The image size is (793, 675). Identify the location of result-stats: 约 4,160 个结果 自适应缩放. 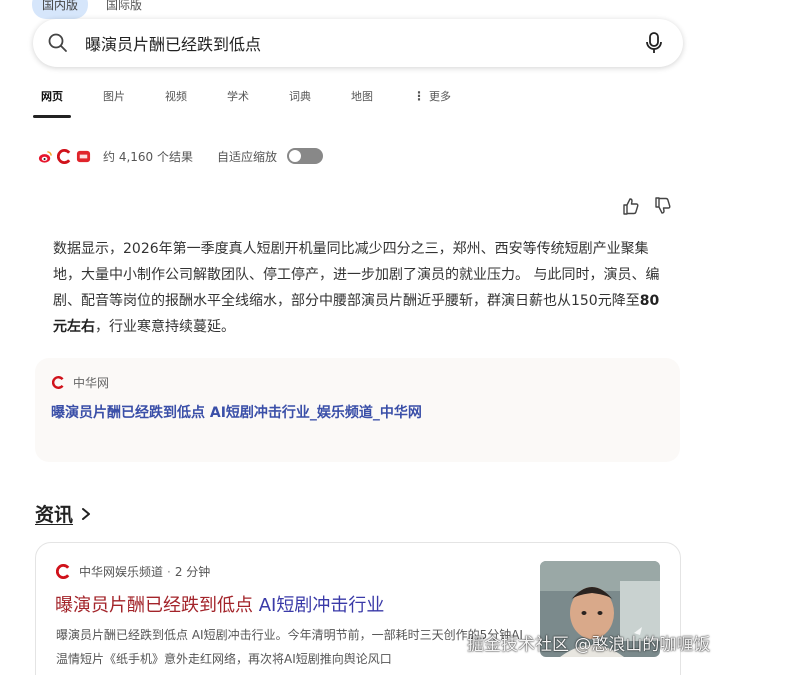
(180, 156).